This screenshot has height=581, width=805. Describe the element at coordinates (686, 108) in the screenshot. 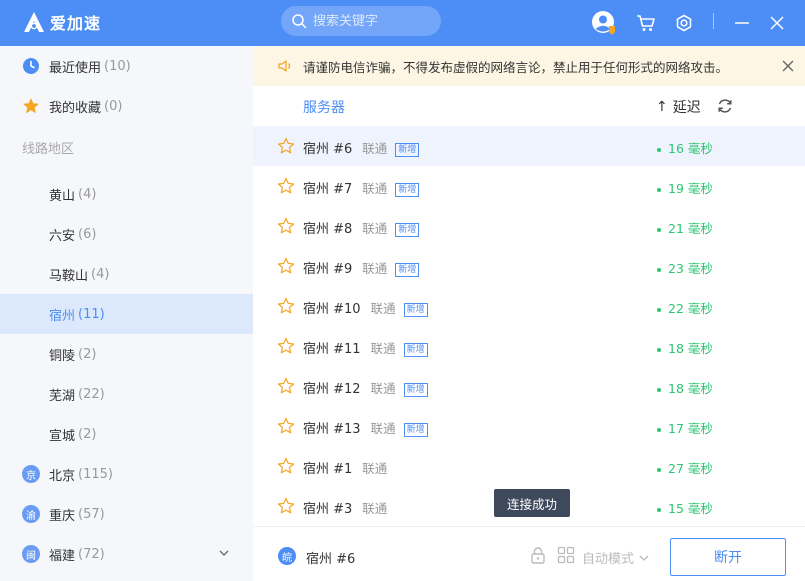

I see `column-header-latency-label: 延迟` at that location.